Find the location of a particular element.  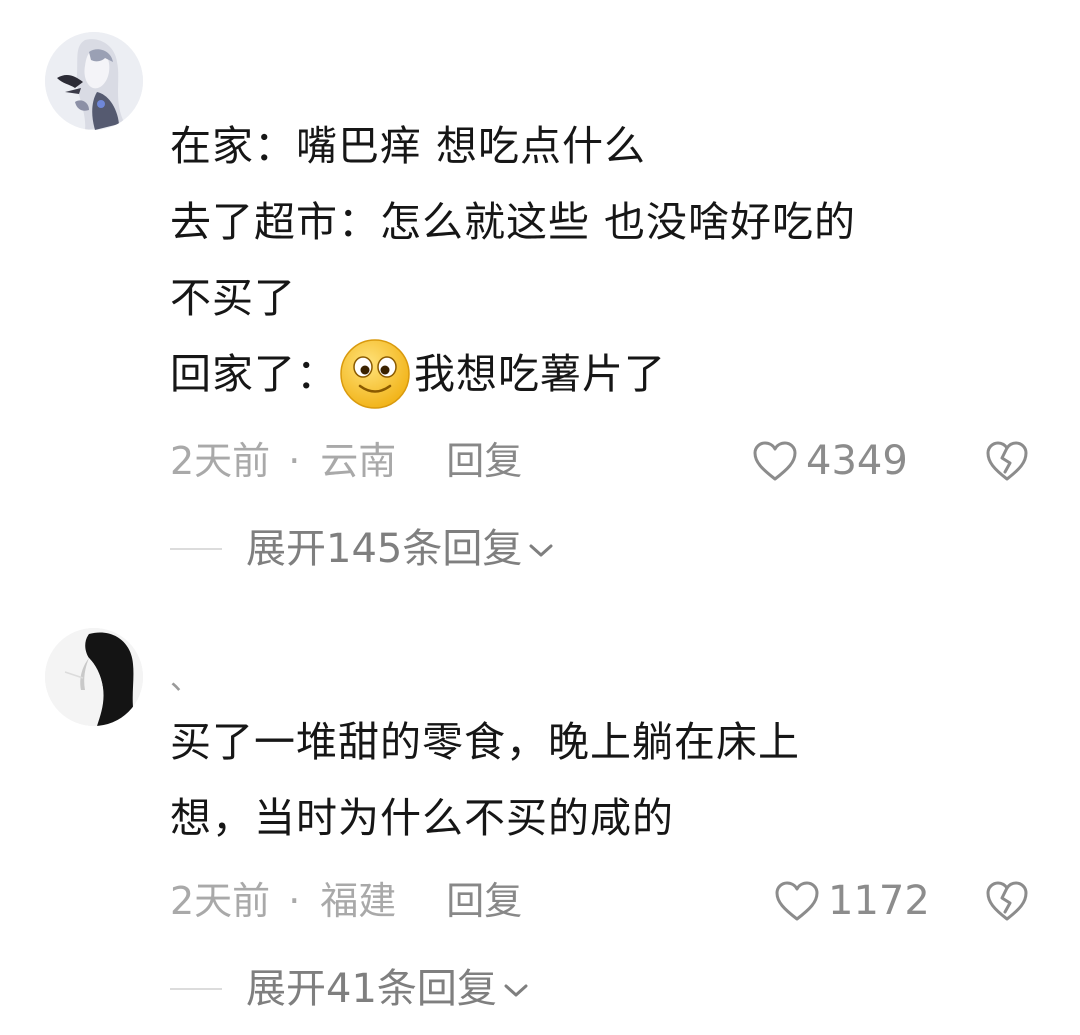

comment-location: 福建 is located at coordinates (358, 901).